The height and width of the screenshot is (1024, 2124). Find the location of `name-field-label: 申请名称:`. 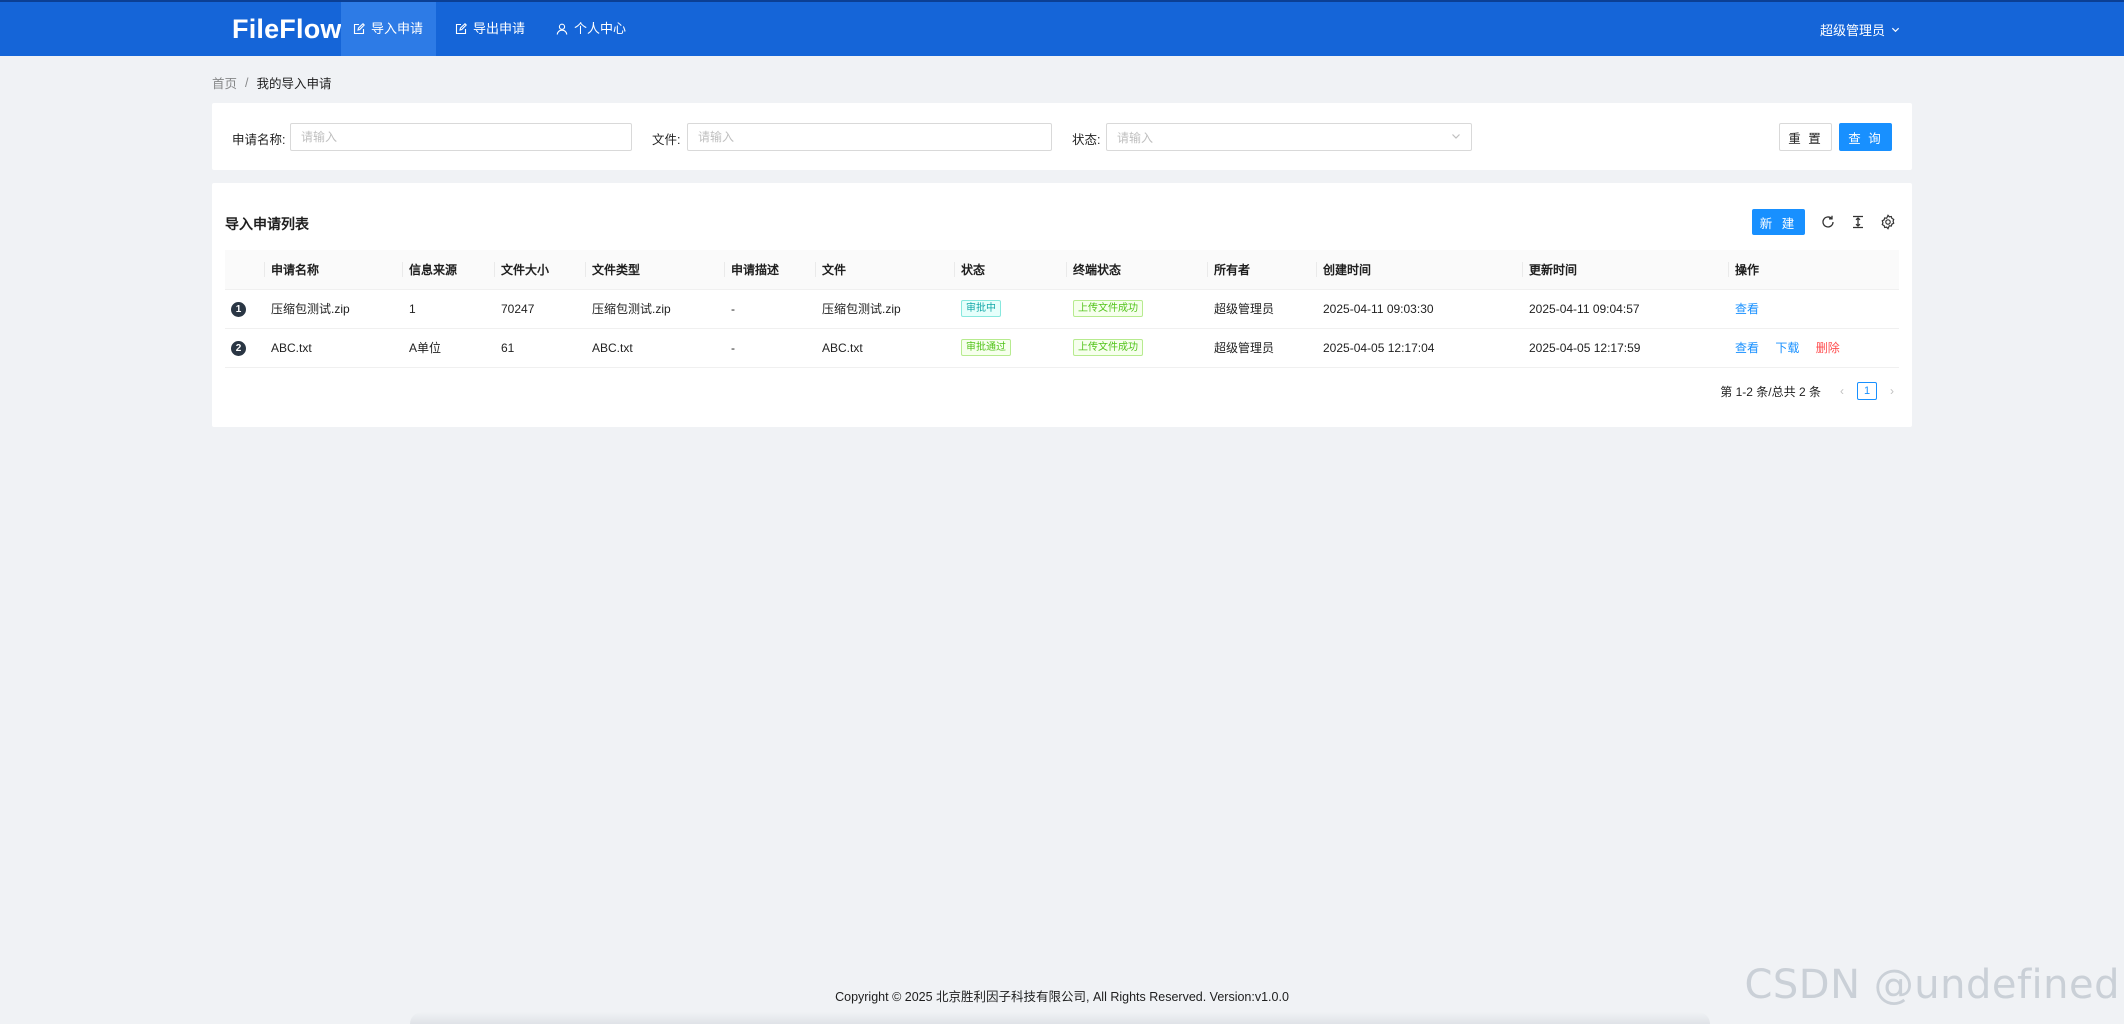

name-field-label: 申请名称: is located at coordinates (259, 140).